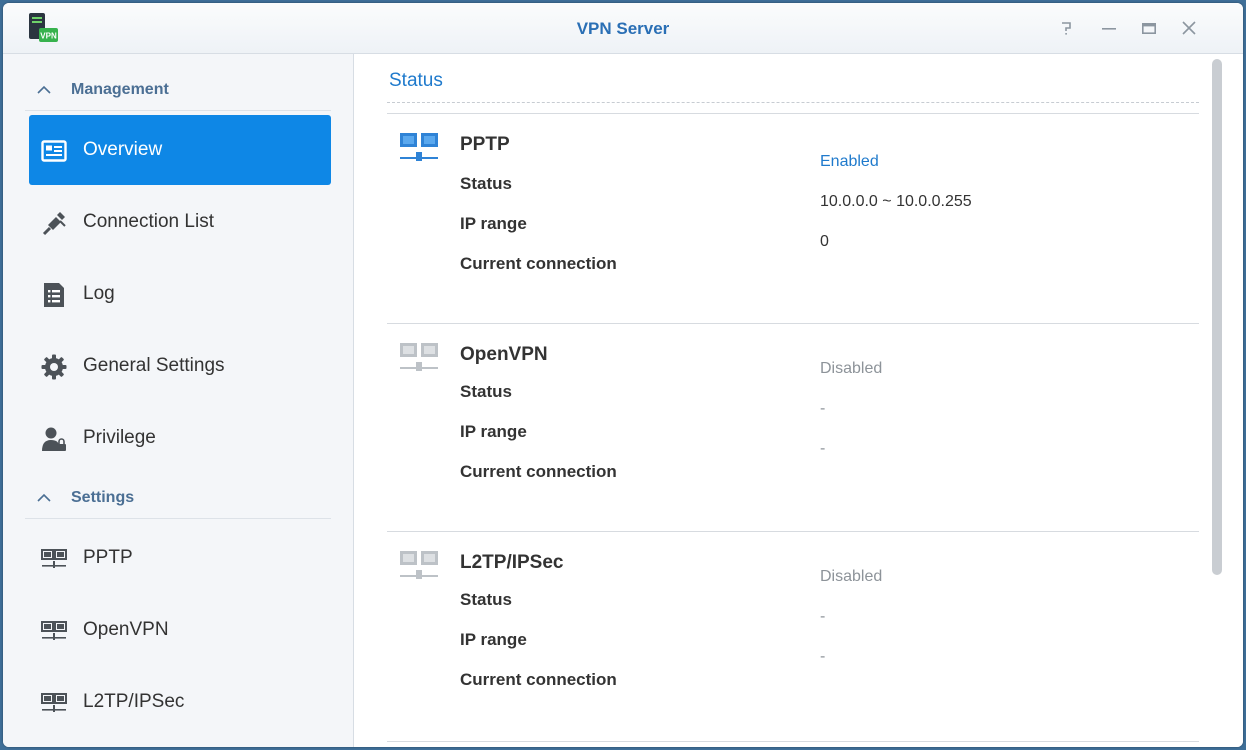 The width and height of the screenshot is (1246, 750). What do you see at coordinates (512, 562) in the screenshot?
I see `block-title: L2TP/IPSec` at bounding box center [512, 562].